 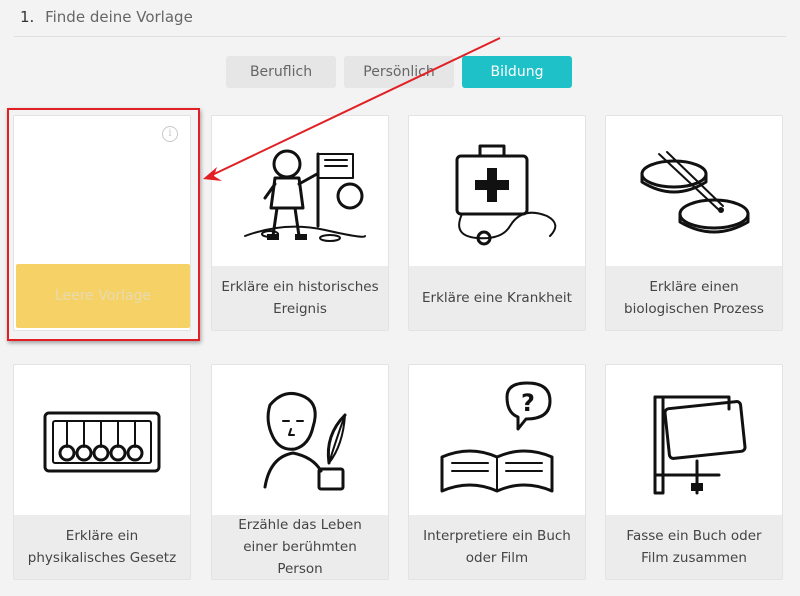 What do you see at coordinates (27, 17) in the screenshot?
I see `step-number: 1.` at bounding box center [27, 17].